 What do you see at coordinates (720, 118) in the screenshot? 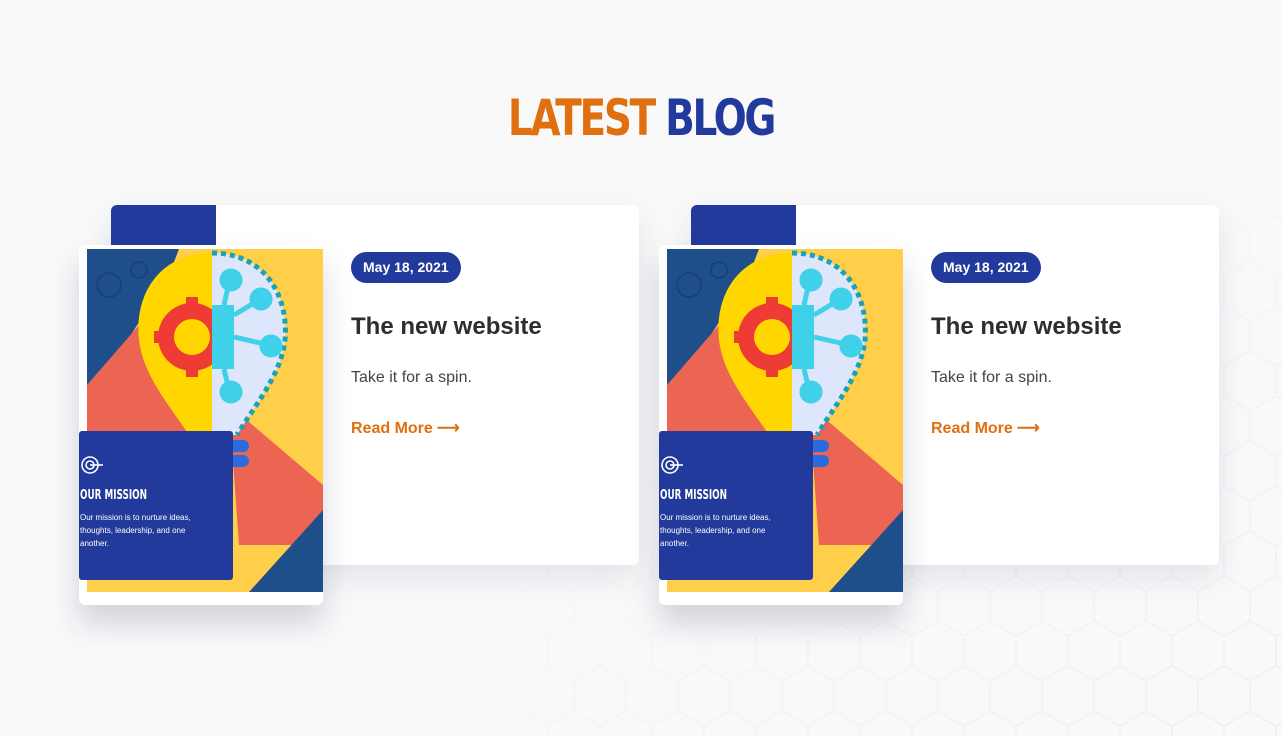
I see `section-title-part2: BLOG` at bounding box center [720, 118].